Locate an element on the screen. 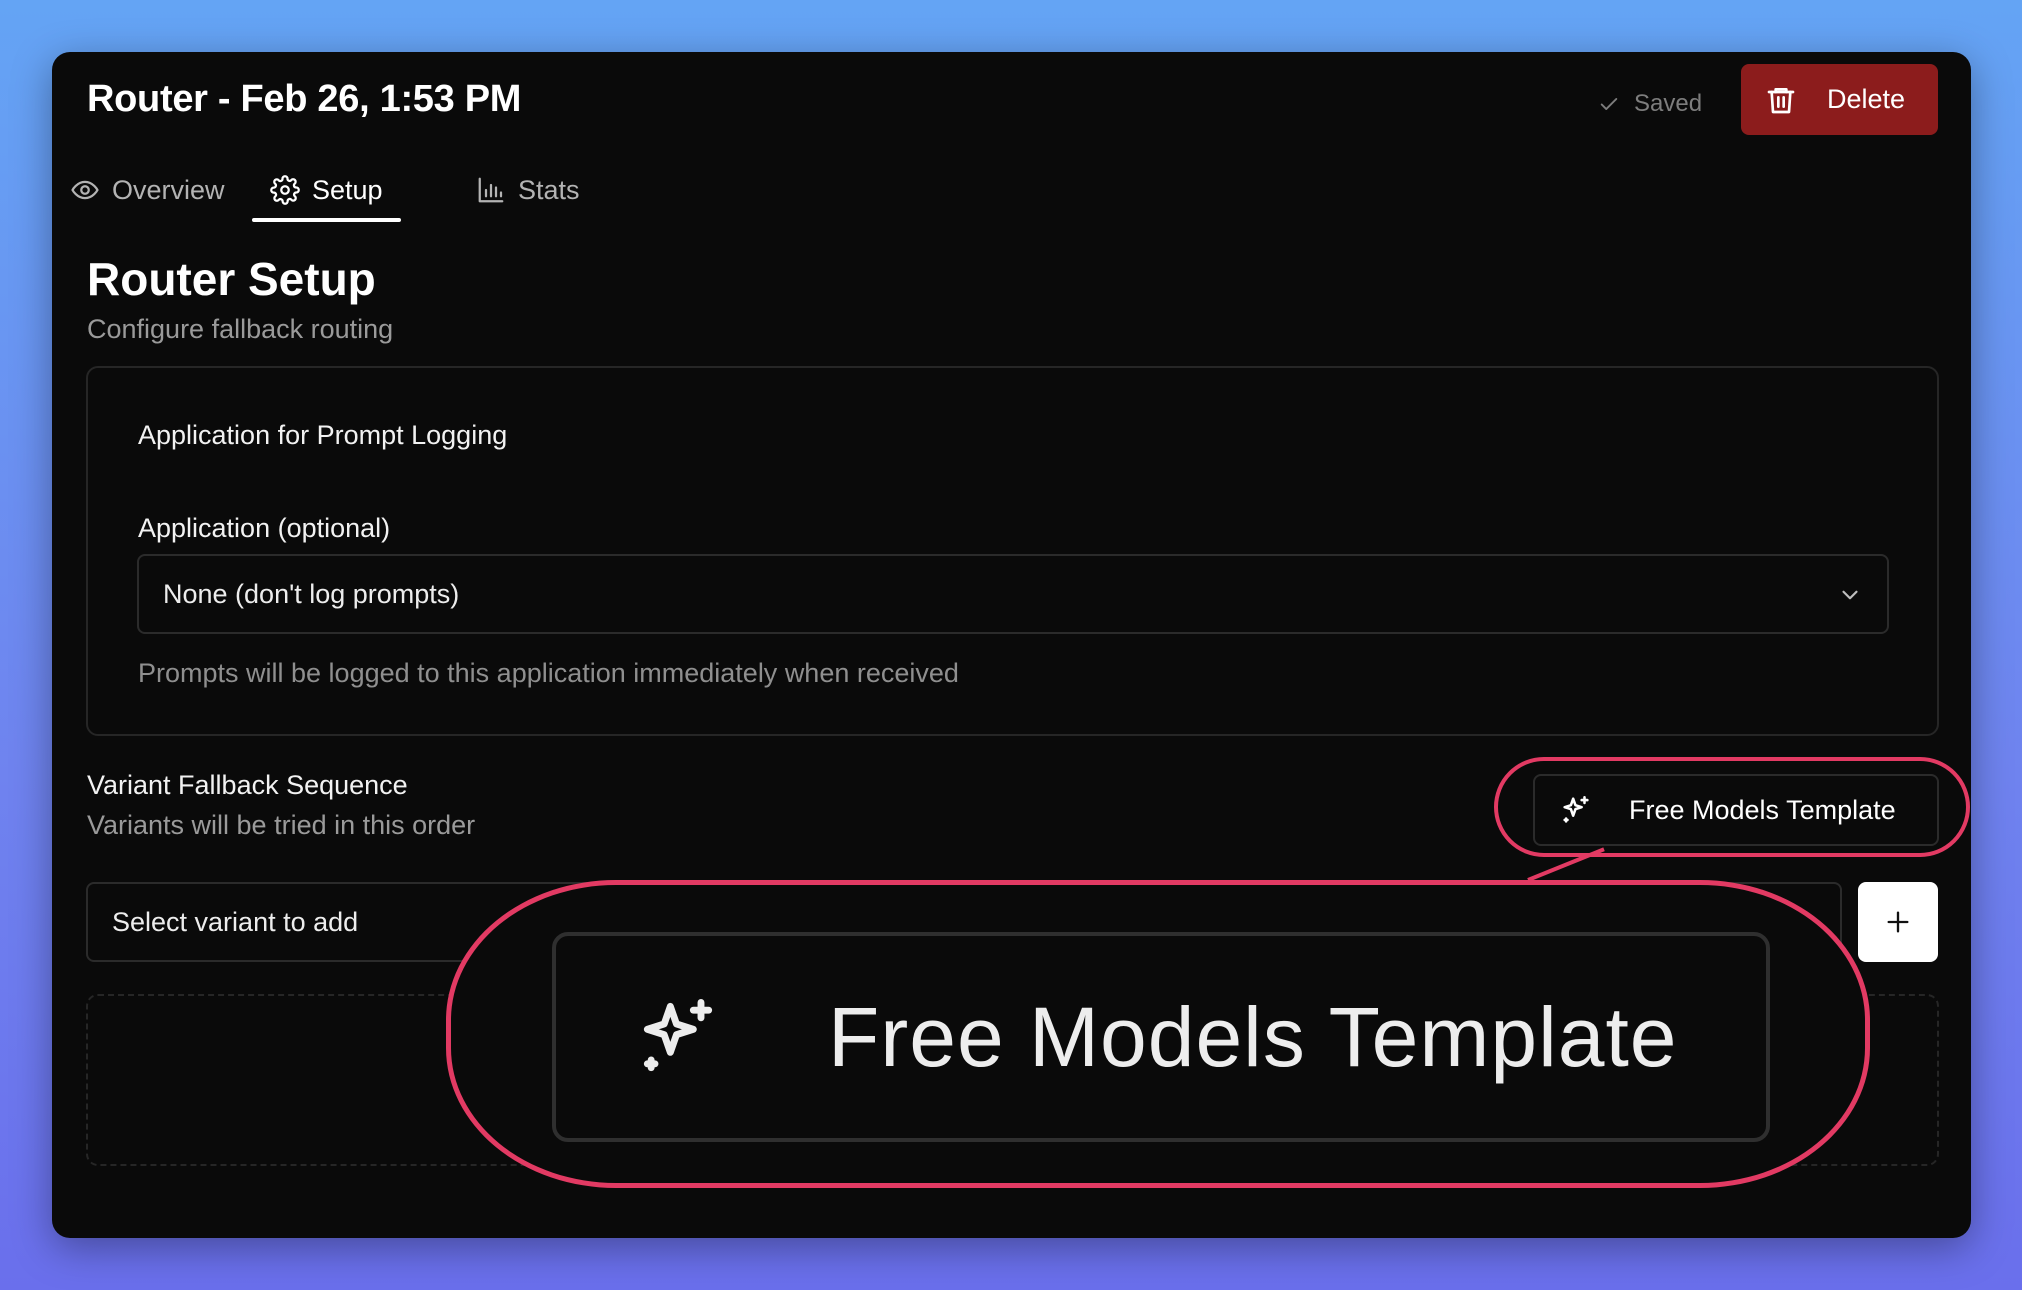  application-select: None (don't log prompts) is located at coordinates (1013, 594).